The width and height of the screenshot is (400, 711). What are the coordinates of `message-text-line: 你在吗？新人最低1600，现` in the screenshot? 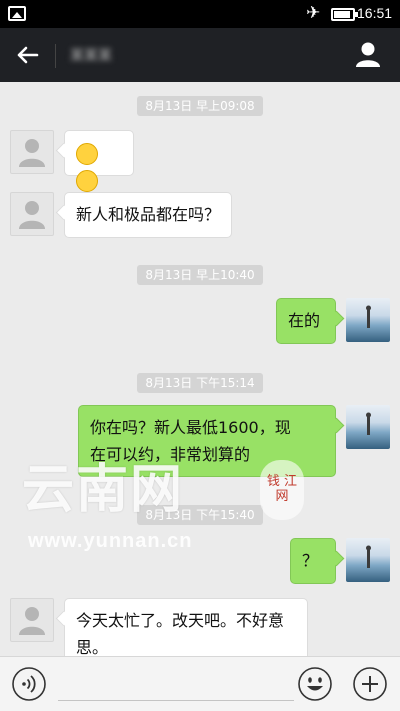 It's located at (190, 427).